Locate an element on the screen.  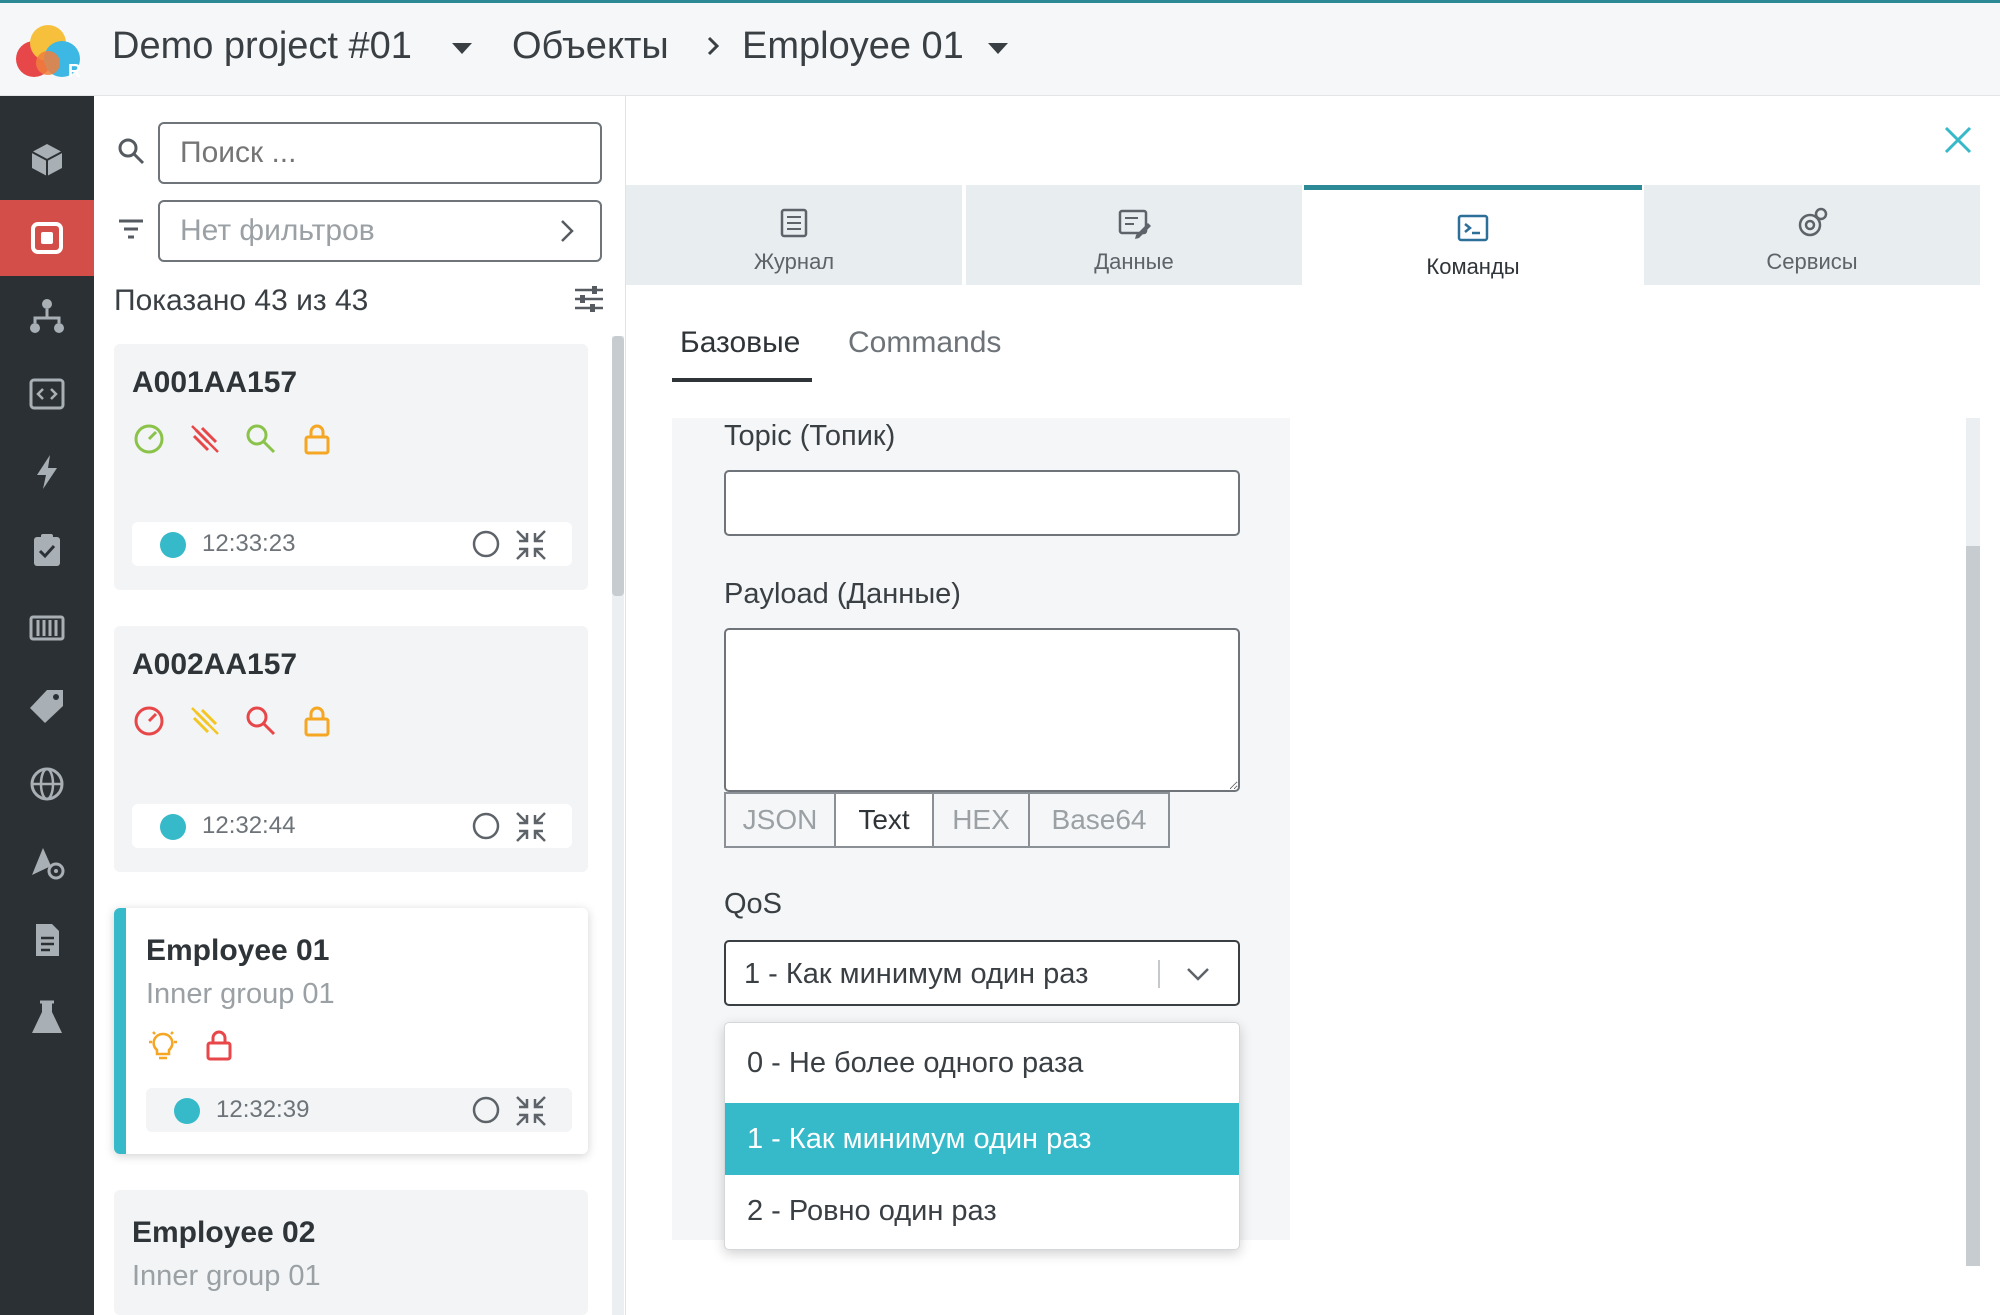
lightning-icon is located at coordinates (47, 472).